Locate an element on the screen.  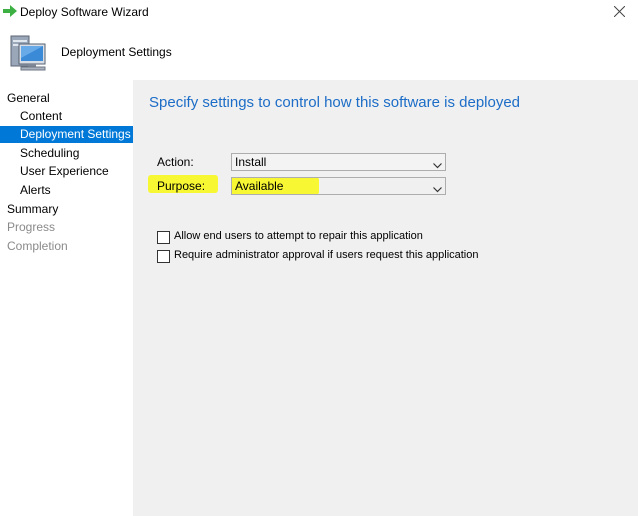
close-button is located at coordinates (620, 12).